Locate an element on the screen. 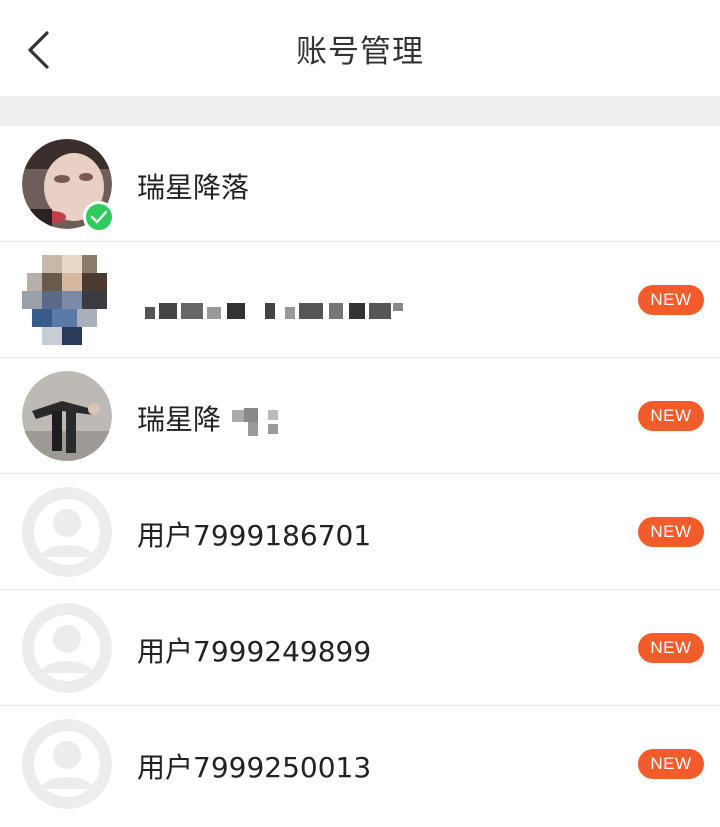  chevron-left-icon is located at coordinates (38, 50).